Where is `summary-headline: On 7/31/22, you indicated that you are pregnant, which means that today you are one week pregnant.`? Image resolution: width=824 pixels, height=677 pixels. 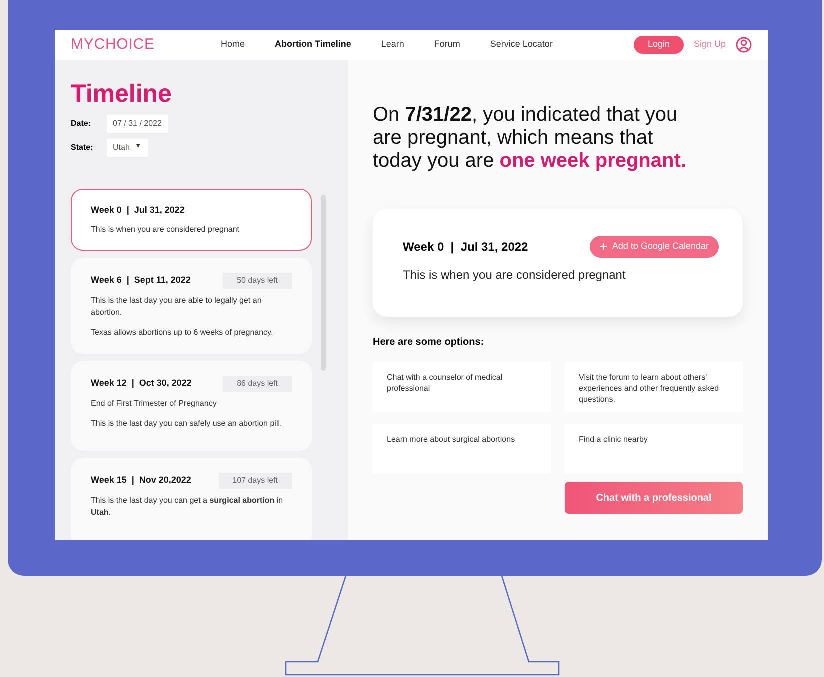
summary-headline: On 7/31/22, you indicated that you are pregnant, which means that today you are one week pregnant. is located at coordinates (530, 138).